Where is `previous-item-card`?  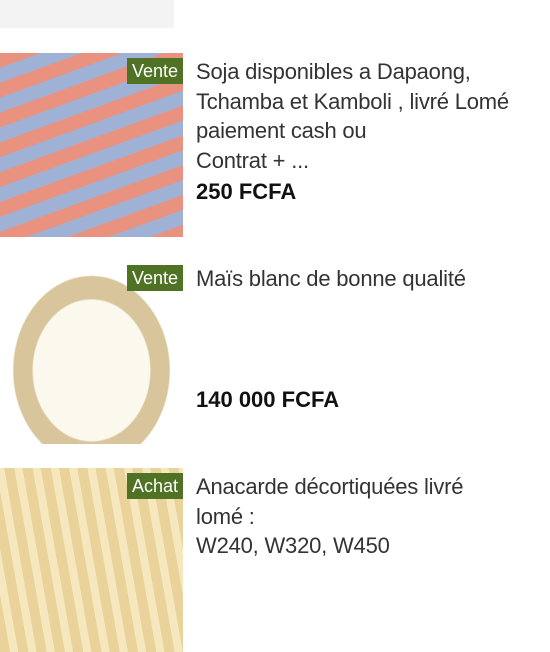 previous-item-card is located at coordinates (87, 14).